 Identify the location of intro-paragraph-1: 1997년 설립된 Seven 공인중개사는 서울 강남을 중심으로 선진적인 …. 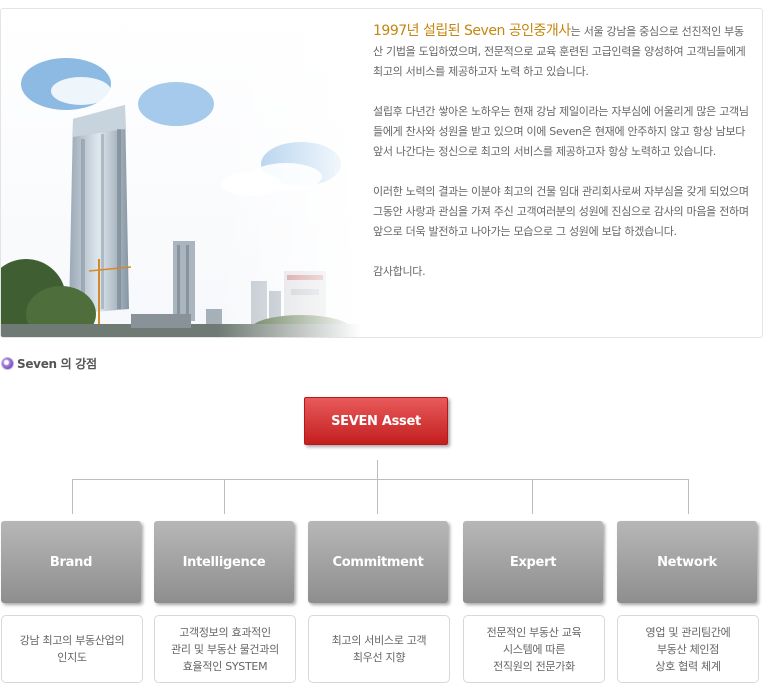
(561, 51).